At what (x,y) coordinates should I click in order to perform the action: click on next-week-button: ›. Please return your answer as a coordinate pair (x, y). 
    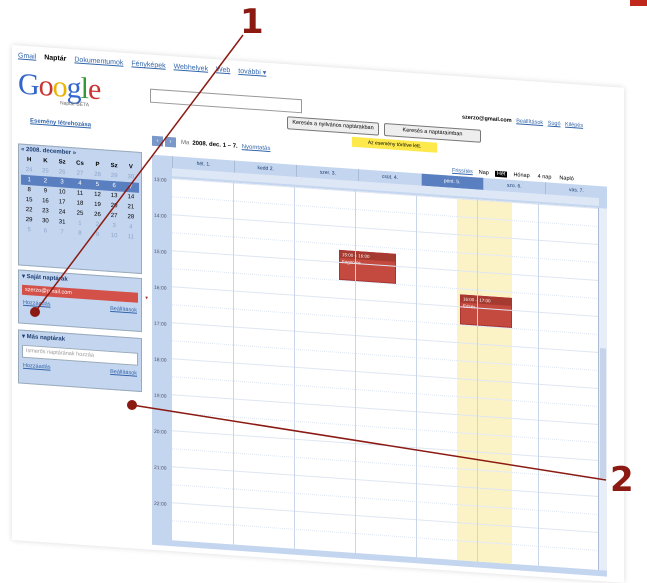
    Looking at the image, I should click on (170, 142).